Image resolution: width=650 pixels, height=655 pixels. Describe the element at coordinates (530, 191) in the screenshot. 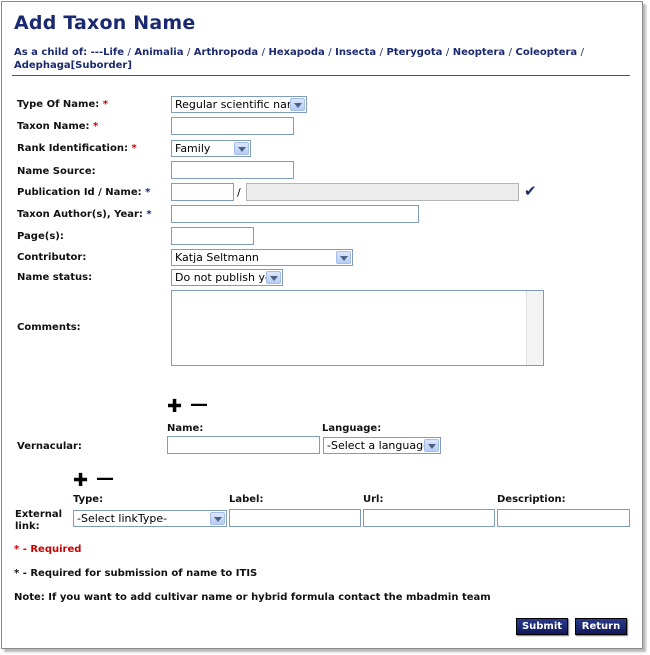

I see `checkmark-icon: ✔` at that location.